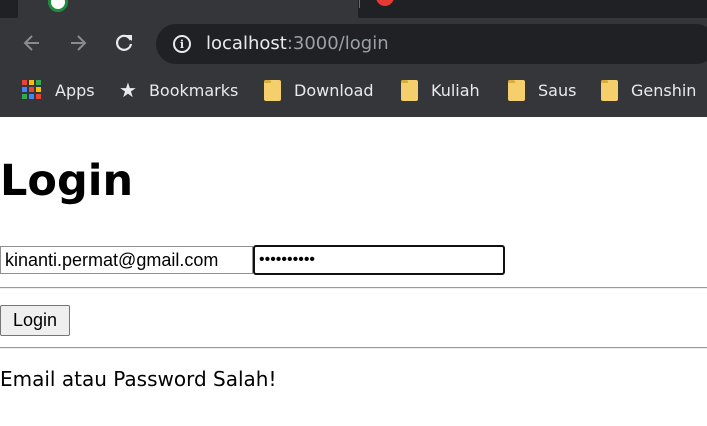 The height and width of the screenshot is (426, 707). I want to click on bookmark-label: Bookmarks, so click(193, 90).